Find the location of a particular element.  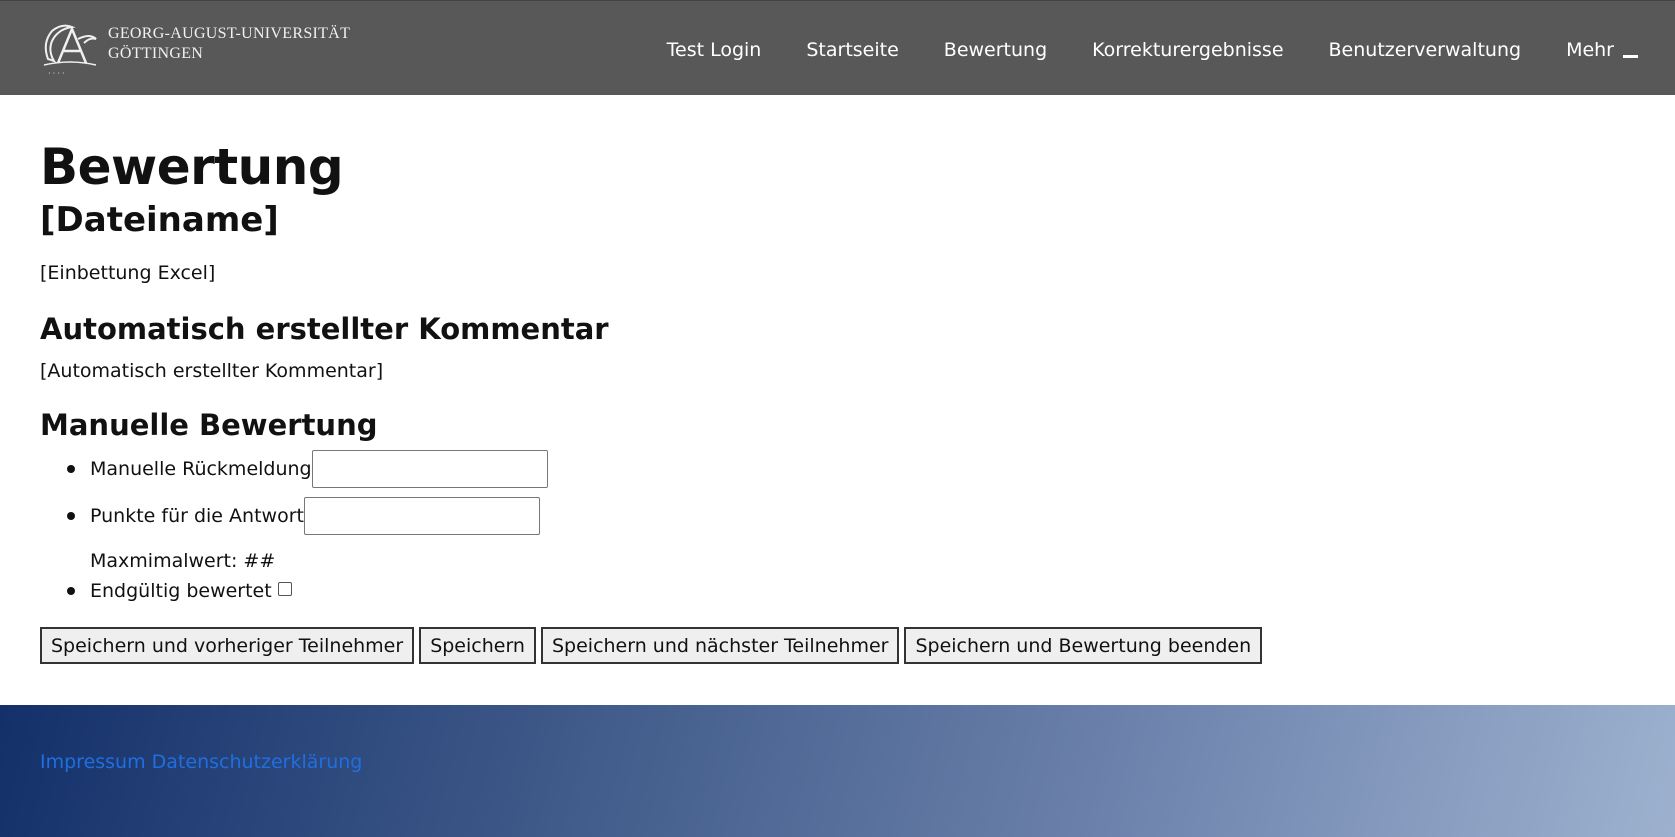

list-item-points: Punkte für die Antwort is located at coordinates (294, 516).